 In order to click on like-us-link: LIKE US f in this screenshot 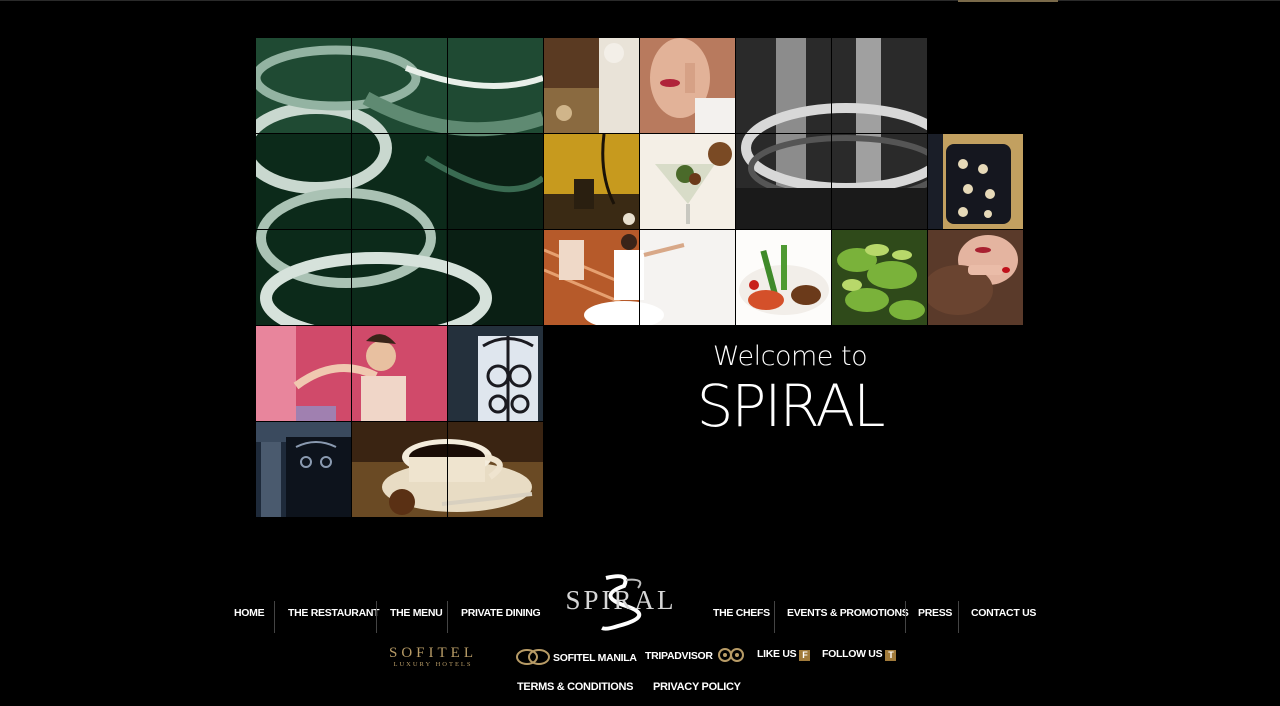, I will do `click(784, 654)`.